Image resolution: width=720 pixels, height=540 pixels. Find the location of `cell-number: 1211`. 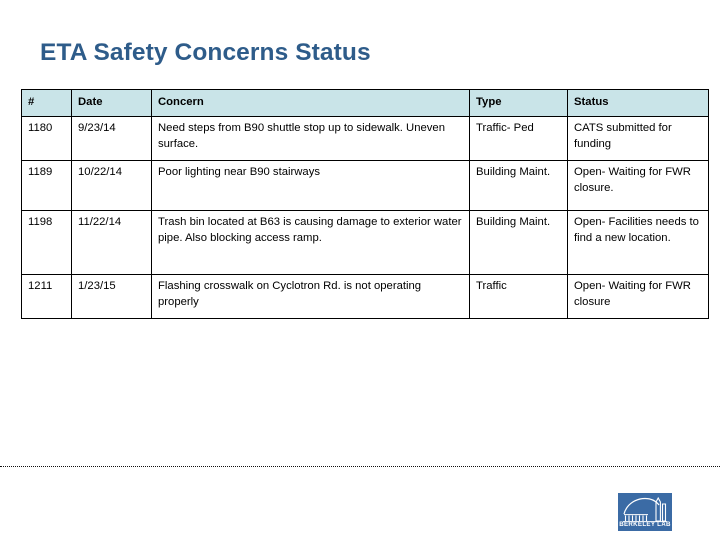

cell-number: 1211 is located at coordinates (46, 297).